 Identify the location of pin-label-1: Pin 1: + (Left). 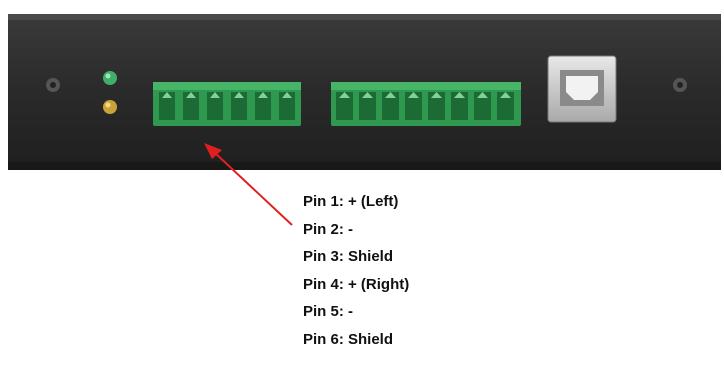
(351, 201).